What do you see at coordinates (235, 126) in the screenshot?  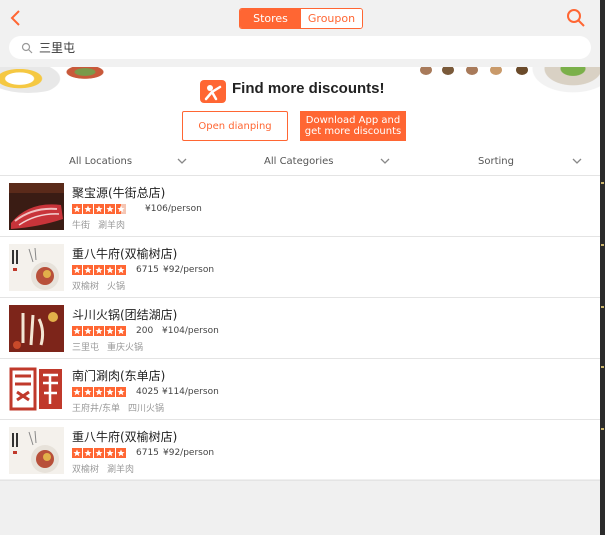 I see `open-dianping-button: Open dianping` at bounding box center [235, 126].